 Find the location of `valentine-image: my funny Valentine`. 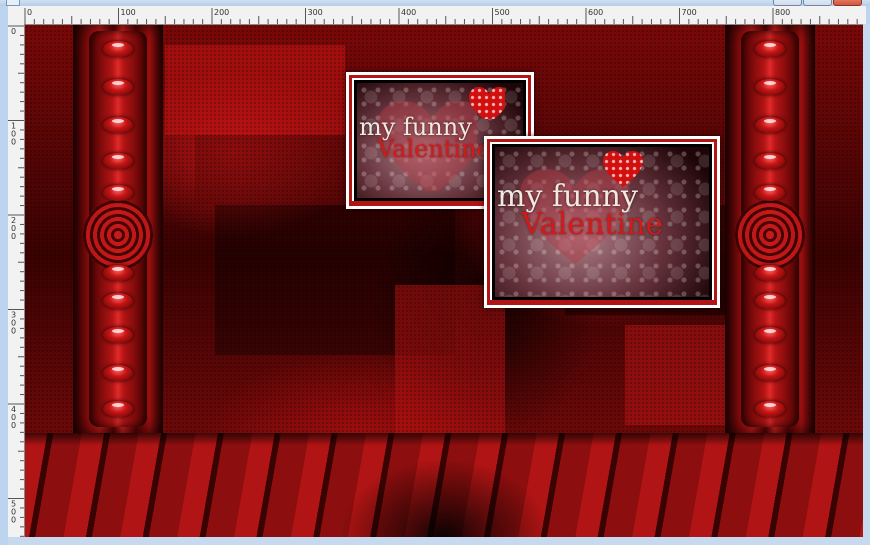

valentine-image: my funny Valentine is located at coordinates (602, 222).